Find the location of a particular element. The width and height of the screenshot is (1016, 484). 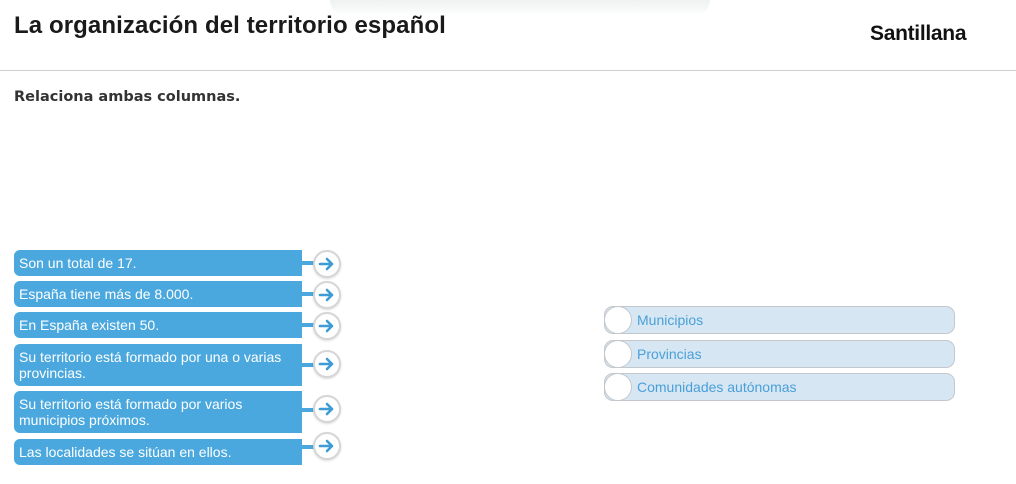

target-option-comunidades: Comunidades autónomas is located at coordinates (779, 387).